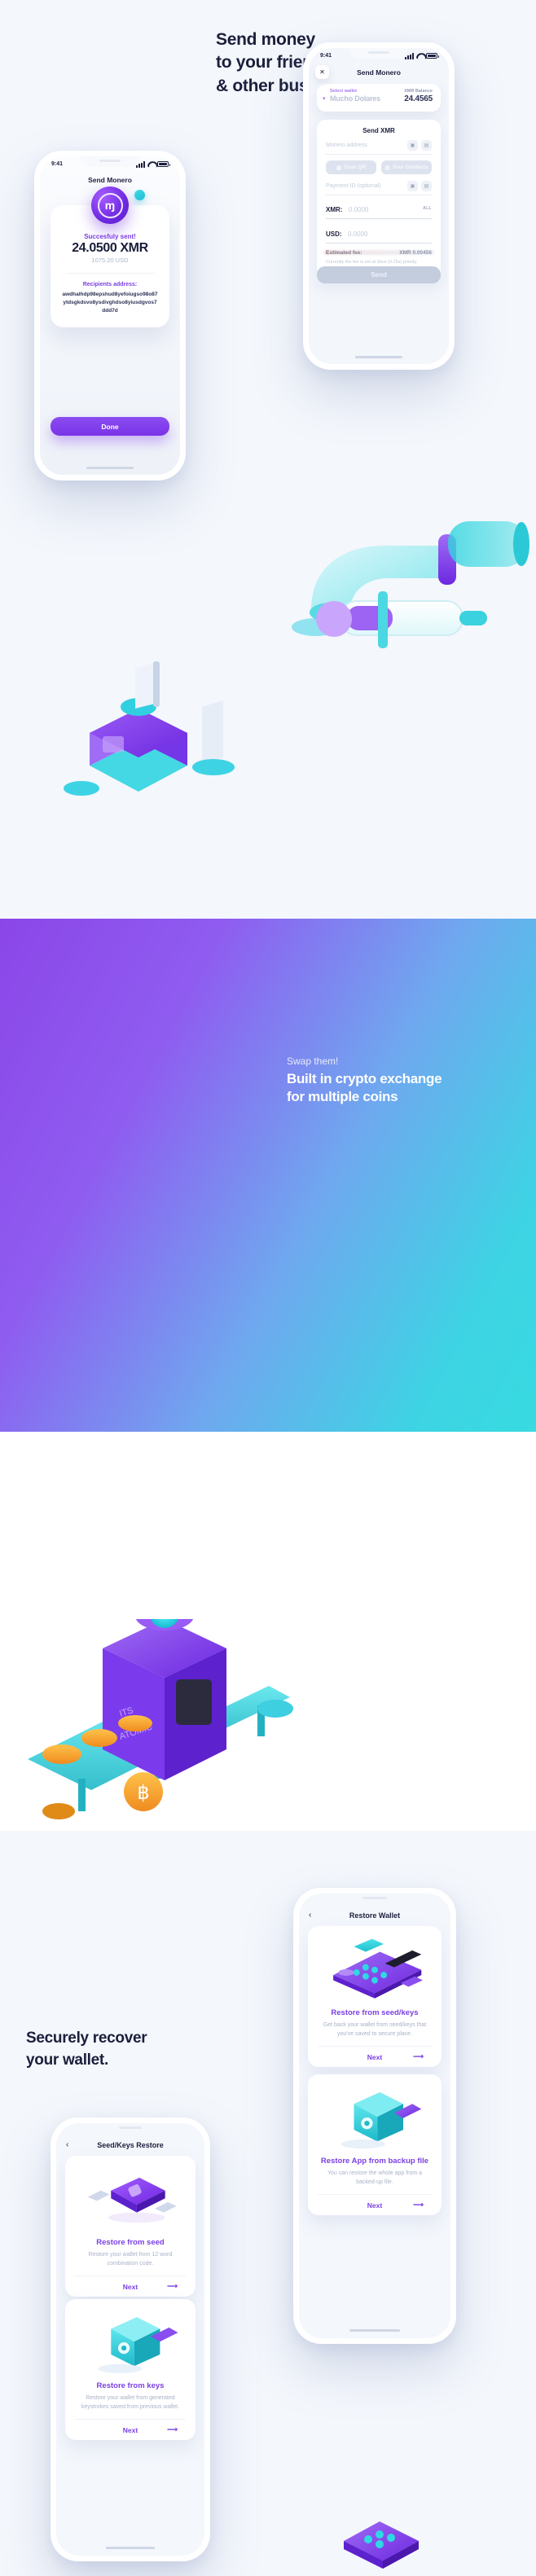 This screenshot has width=536, height=2576. What do you see at coordinates (110, 260) in the screenshot?
I see `amount-usd: 1075.20 USD` at bounding box center [110, 260].